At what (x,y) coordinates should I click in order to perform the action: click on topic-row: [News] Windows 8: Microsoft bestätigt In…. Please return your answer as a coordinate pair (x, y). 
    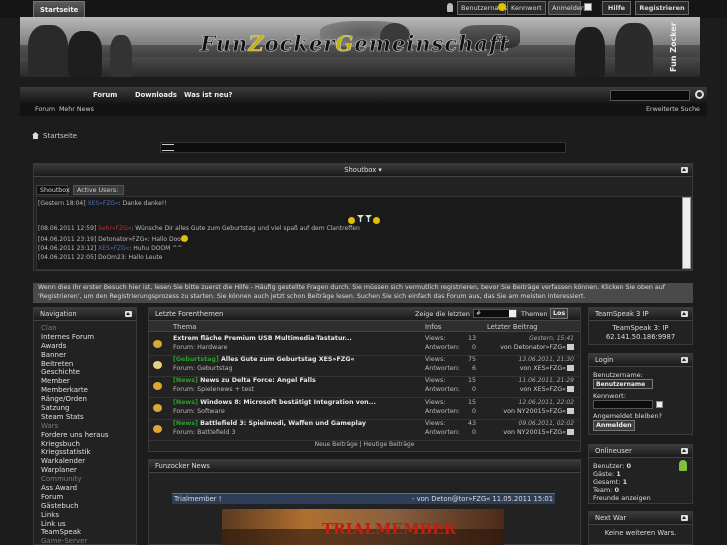
    Looking at the image, I should click on (364, 408).